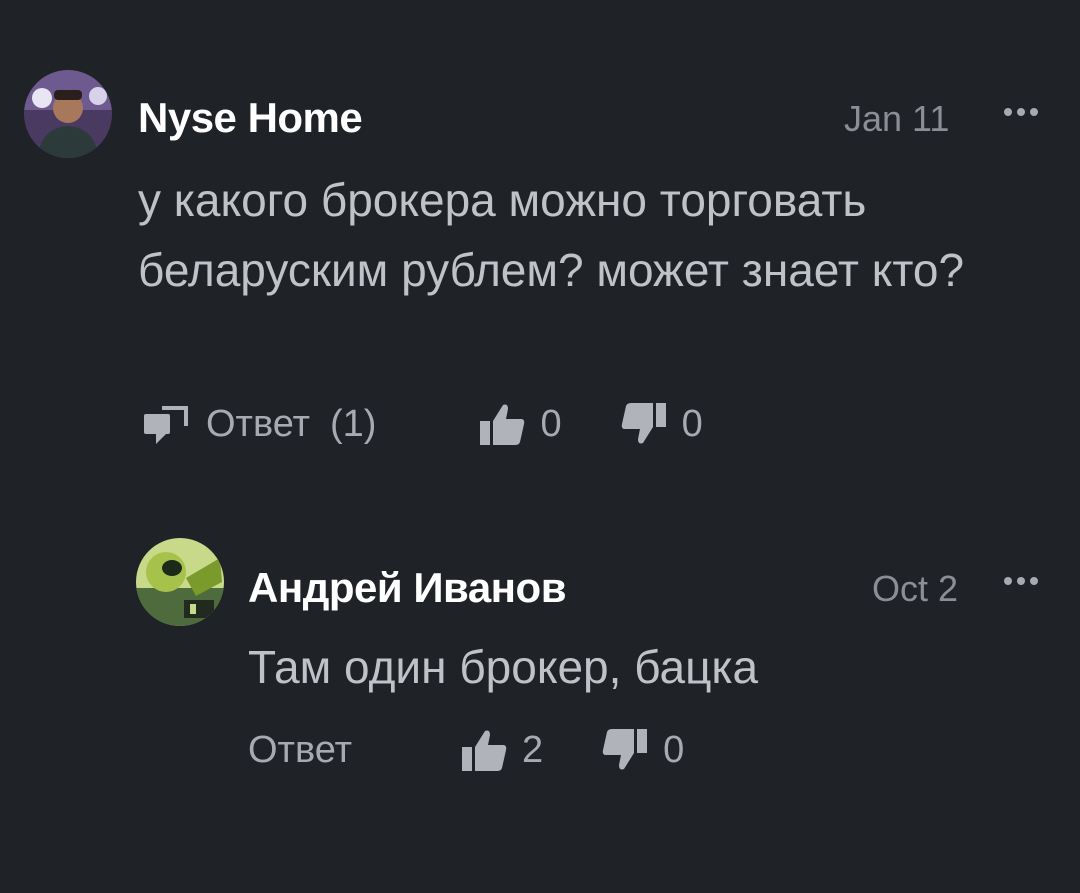 The height and width of the screenshot is (893, 1080). What do you see at coordinates (250, 118) in the screenshot?
I see `author-name: Nyse Home` at bounding box center [250, 118].